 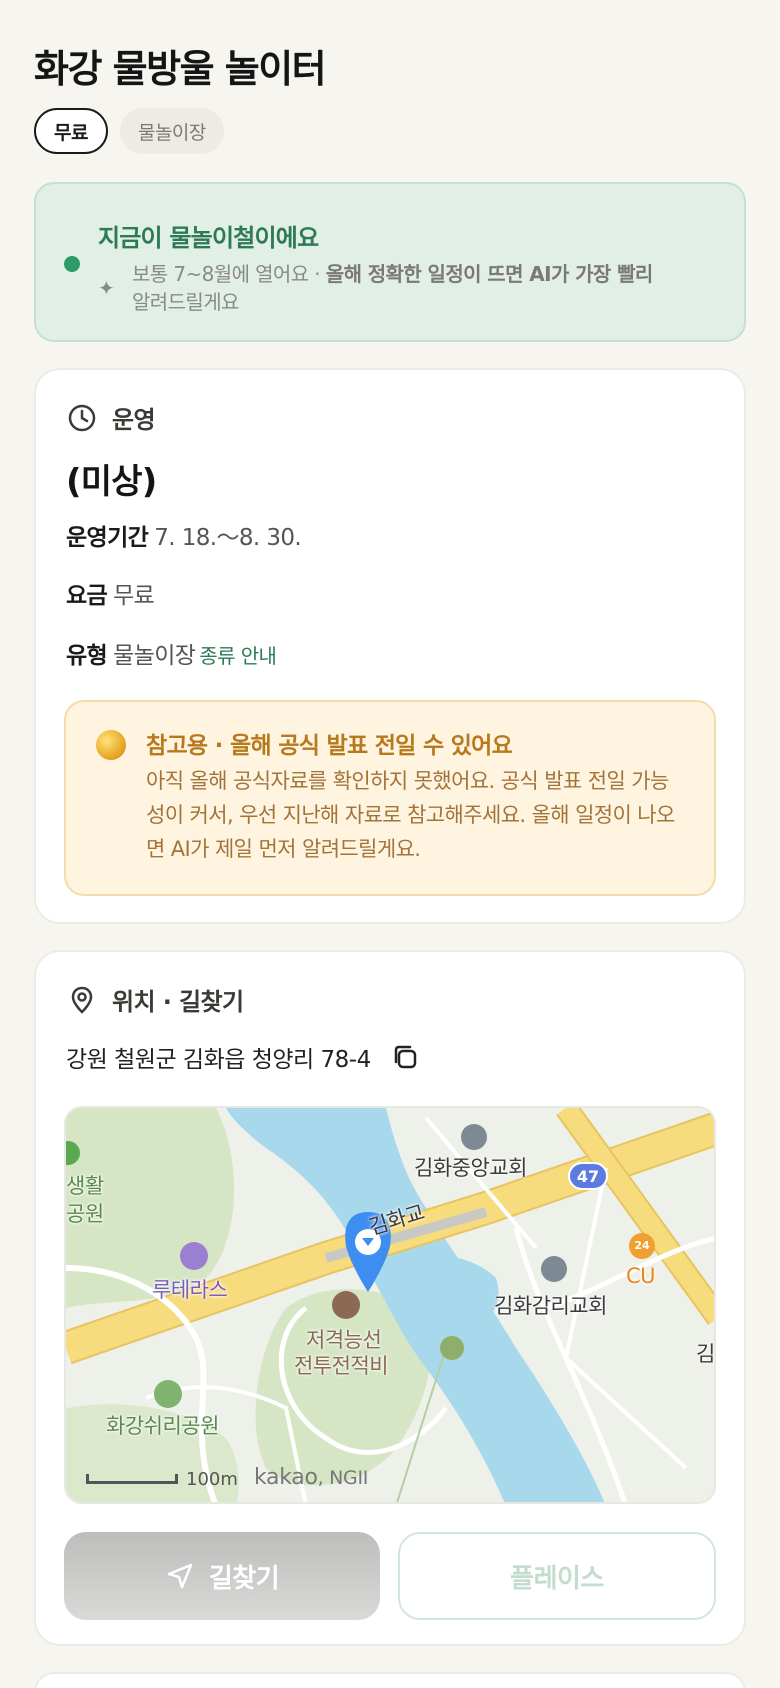 I want to click on map-label-church-gamri: 김화감리교회, so click(x=550, y=1305).